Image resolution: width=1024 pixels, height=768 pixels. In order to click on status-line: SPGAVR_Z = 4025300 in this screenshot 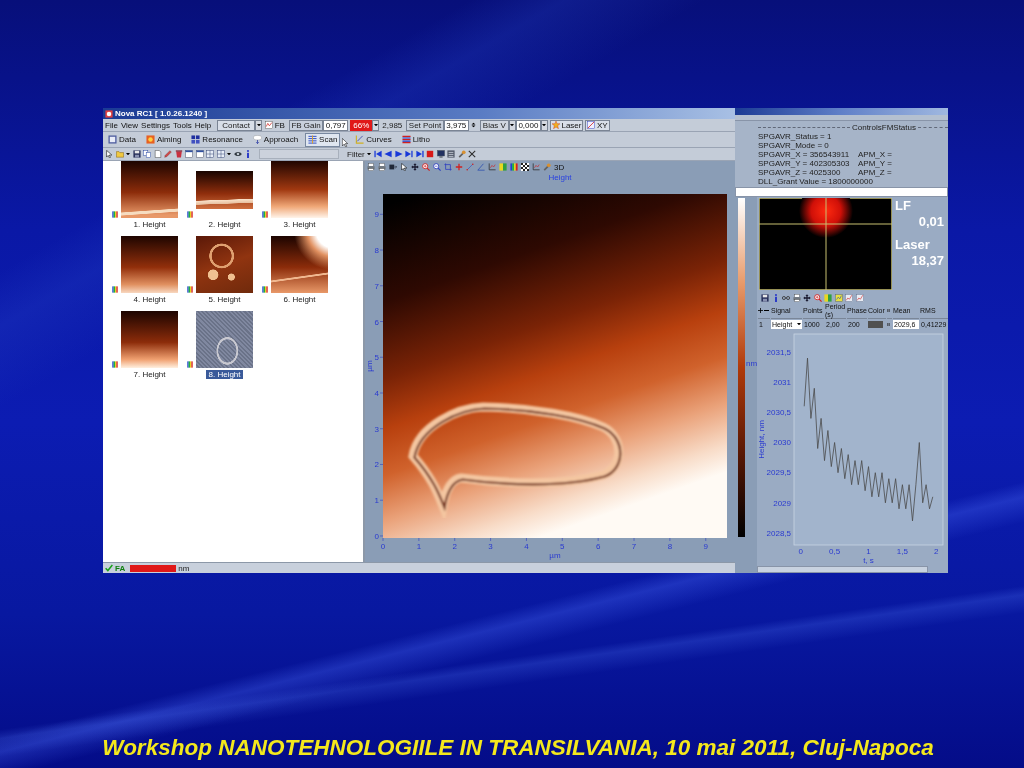, I will do `click(800, 172)`.